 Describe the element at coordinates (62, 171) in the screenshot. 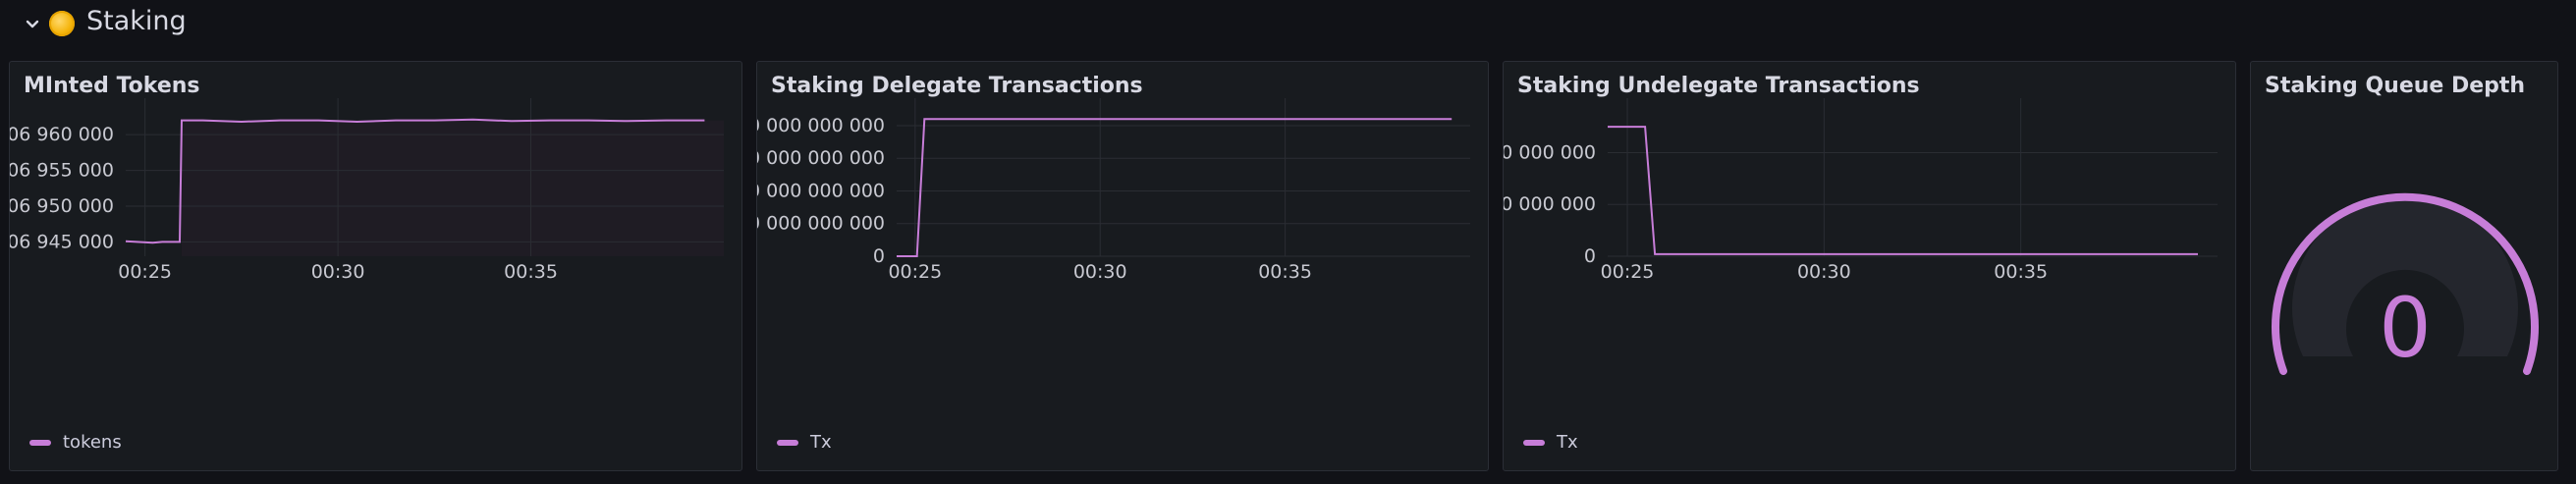

I see `y-tick-label: 1 006 955 000` at that location.